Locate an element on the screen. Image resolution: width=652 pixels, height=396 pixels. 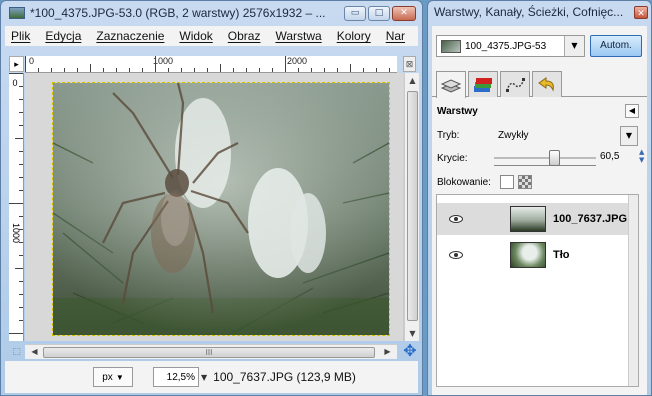
opacity-spinner-icon: ▲ ▼ is located at coordinates (641, 156).